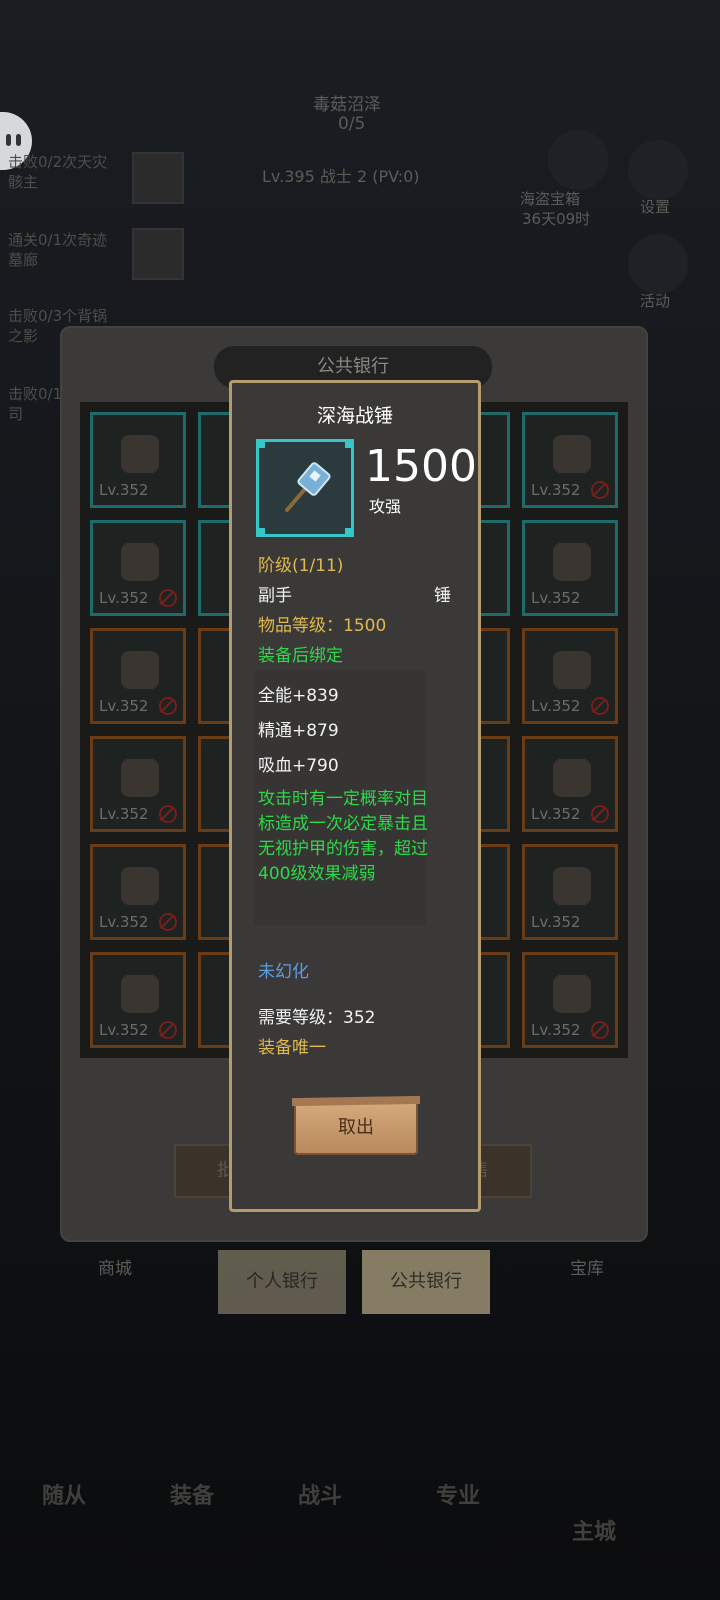 The image size is (720, 1600). I want to click on item-power: 1500, so click(421, 466).